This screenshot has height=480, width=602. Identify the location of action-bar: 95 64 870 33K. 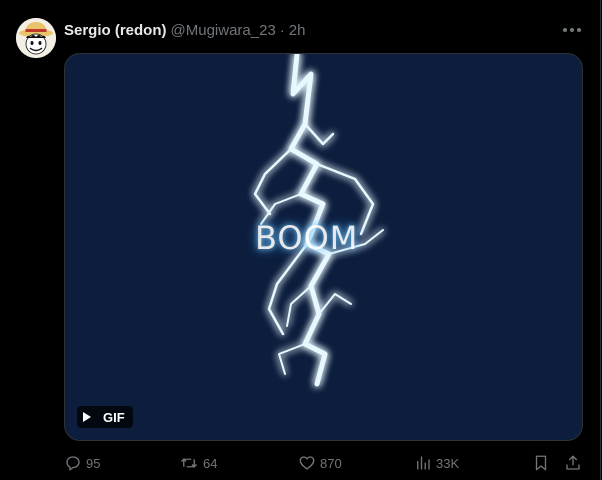
(324, 463).